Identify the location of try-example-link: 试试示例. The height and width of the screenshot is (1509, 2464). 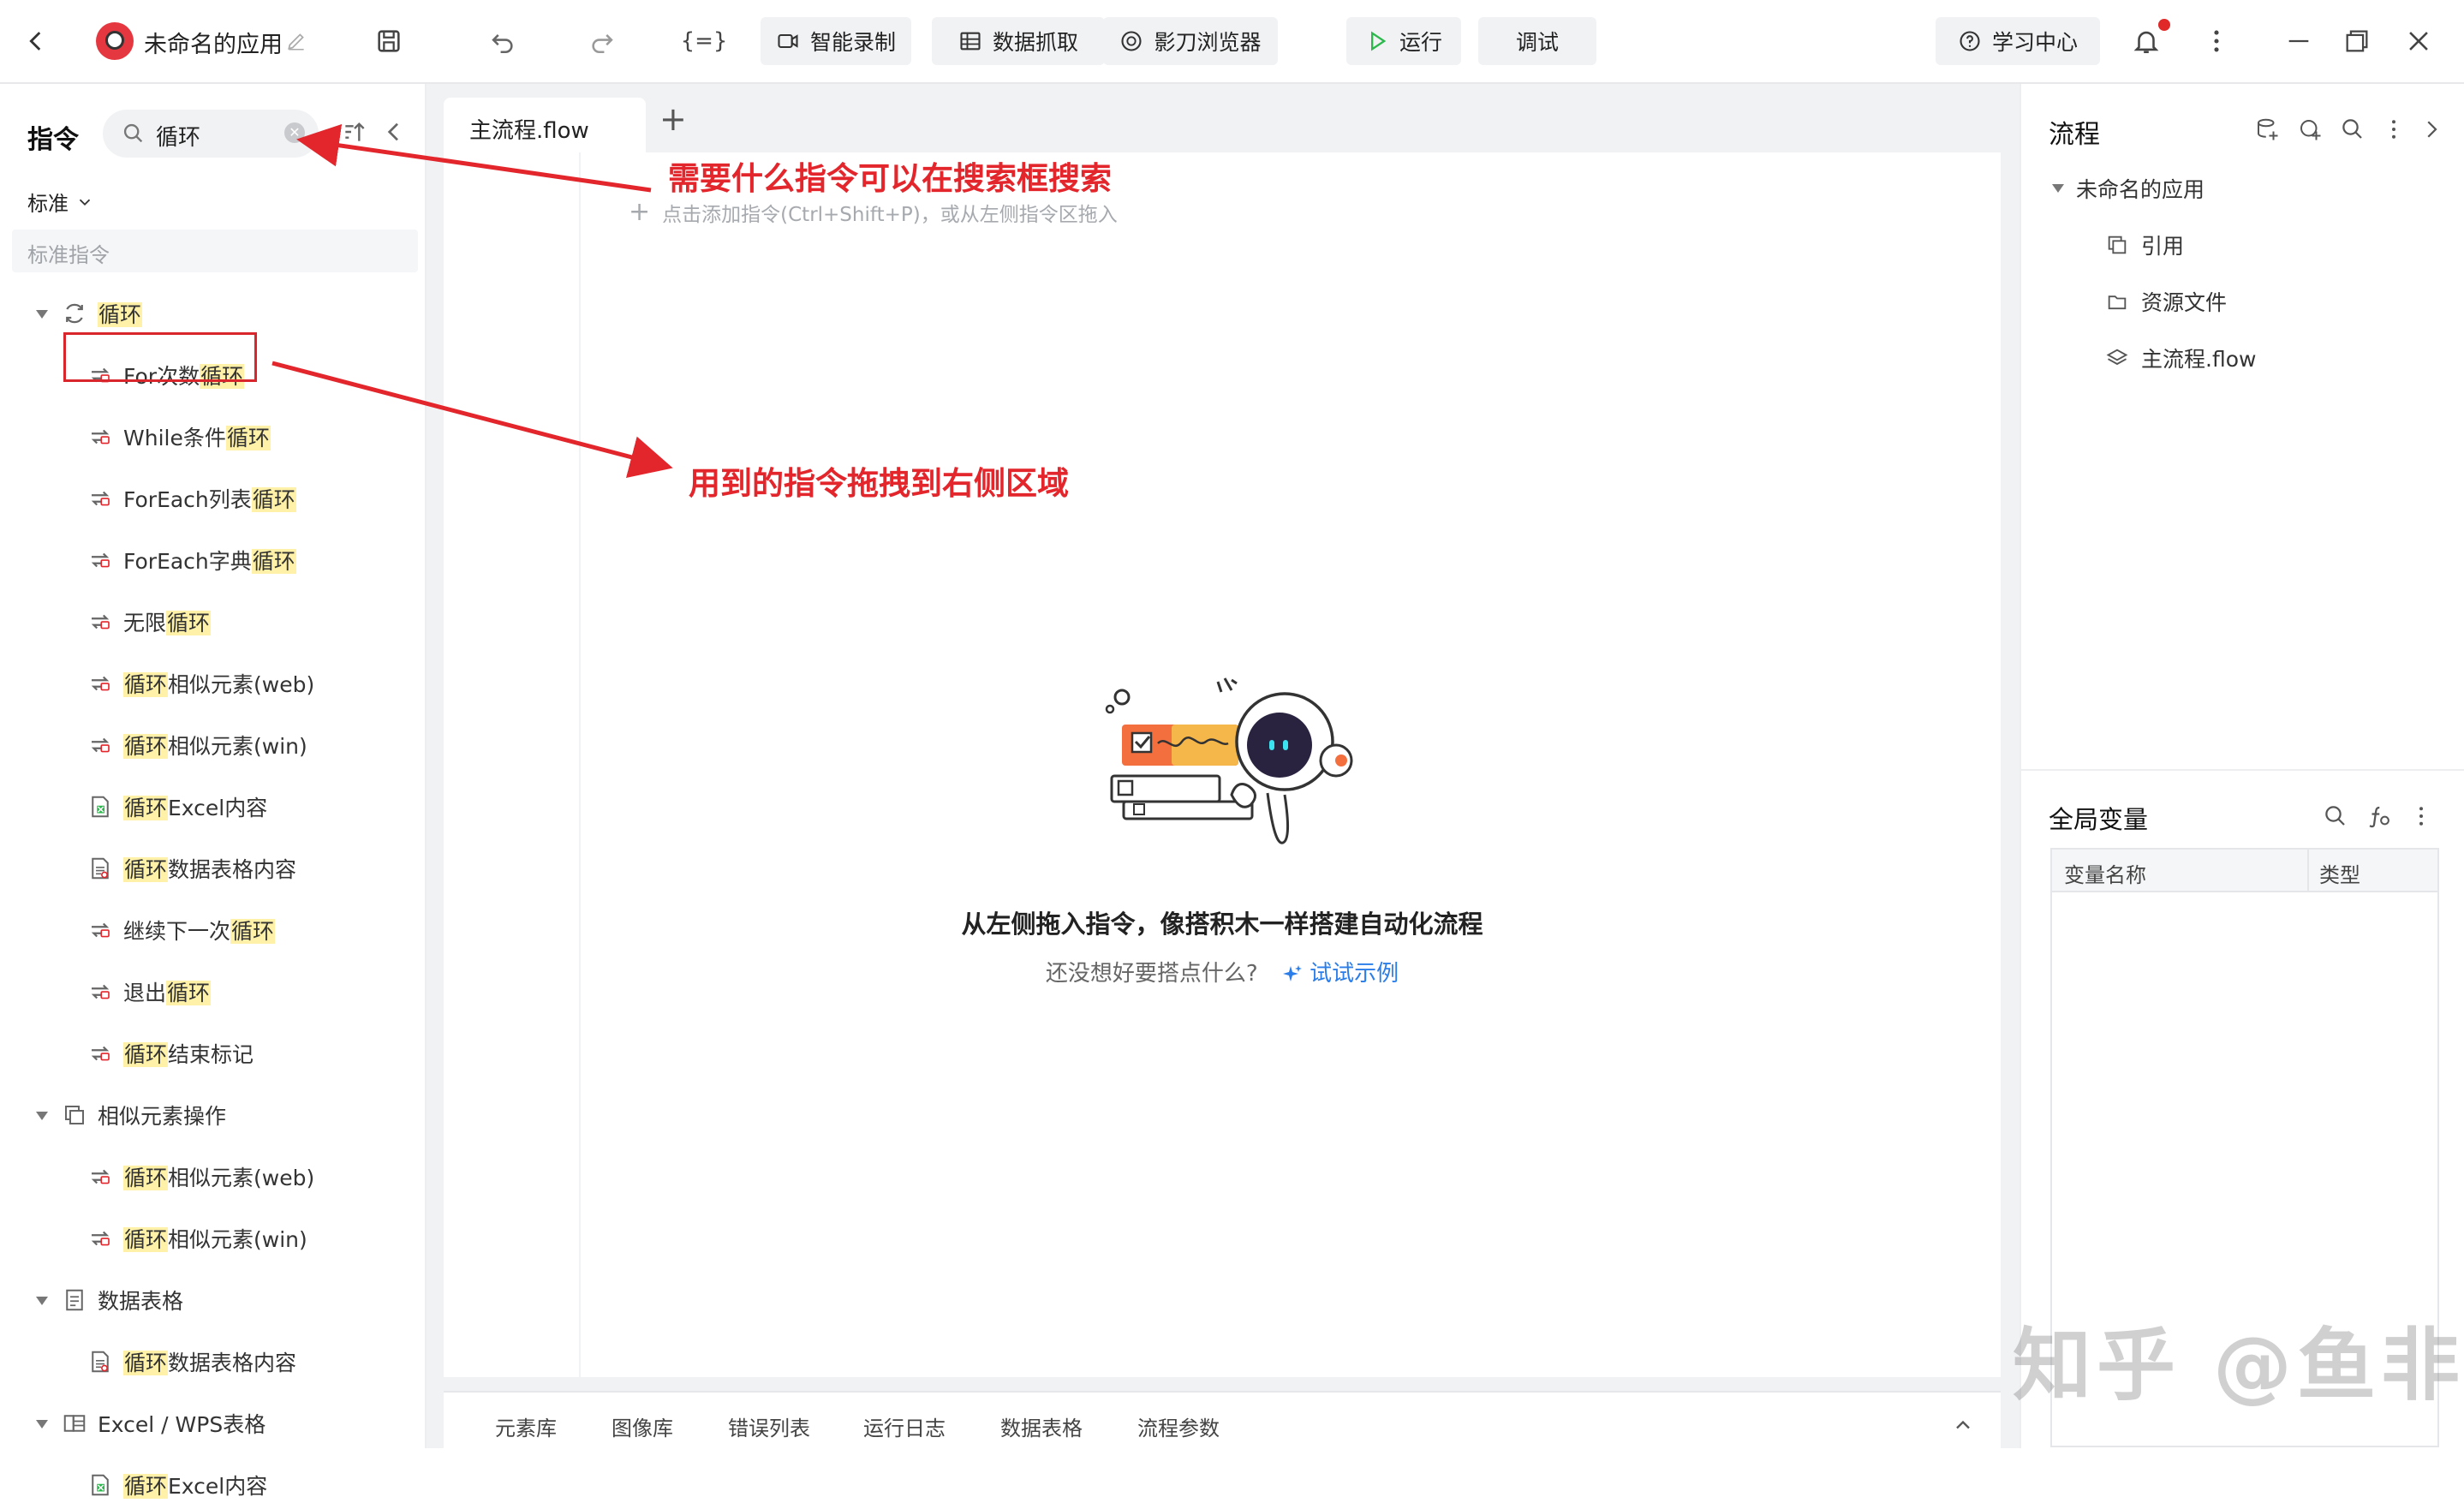
(1340, 974).